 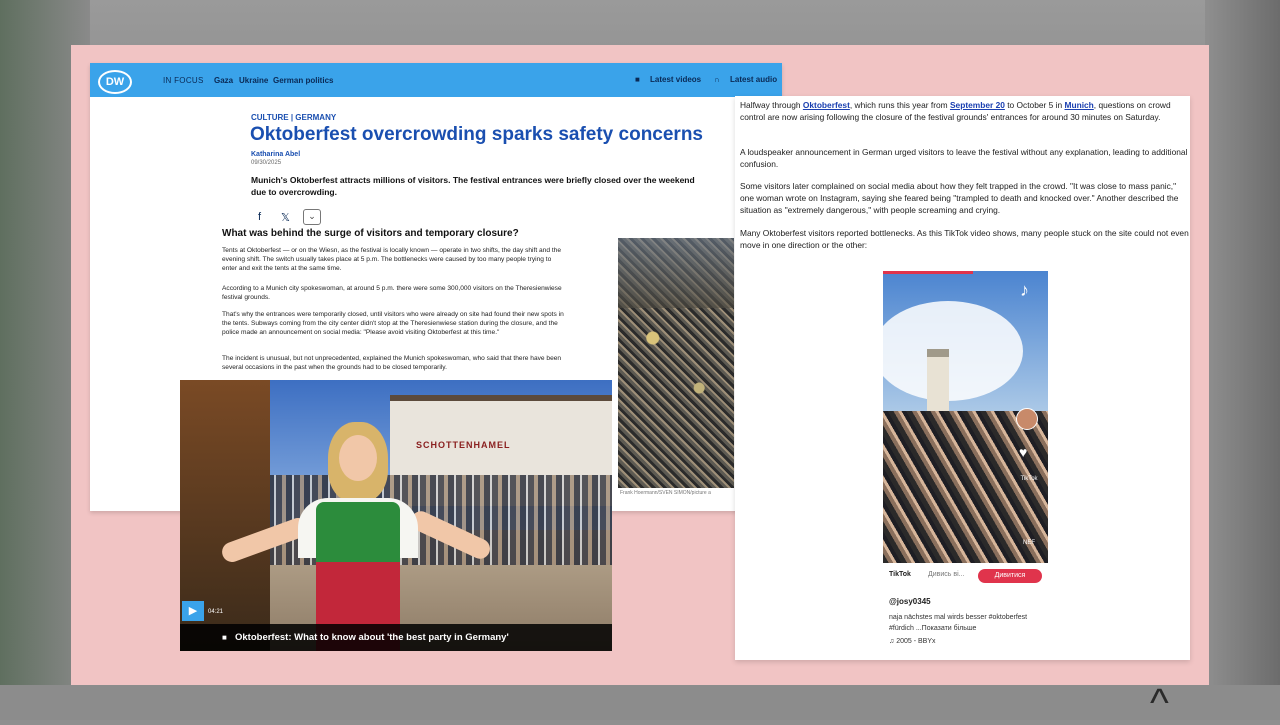 What do you see at coordinates (463, 445) in the screenshot?
I see `tent-sign: SCHOTTENHAMEL` at bounding box center [463, 445].